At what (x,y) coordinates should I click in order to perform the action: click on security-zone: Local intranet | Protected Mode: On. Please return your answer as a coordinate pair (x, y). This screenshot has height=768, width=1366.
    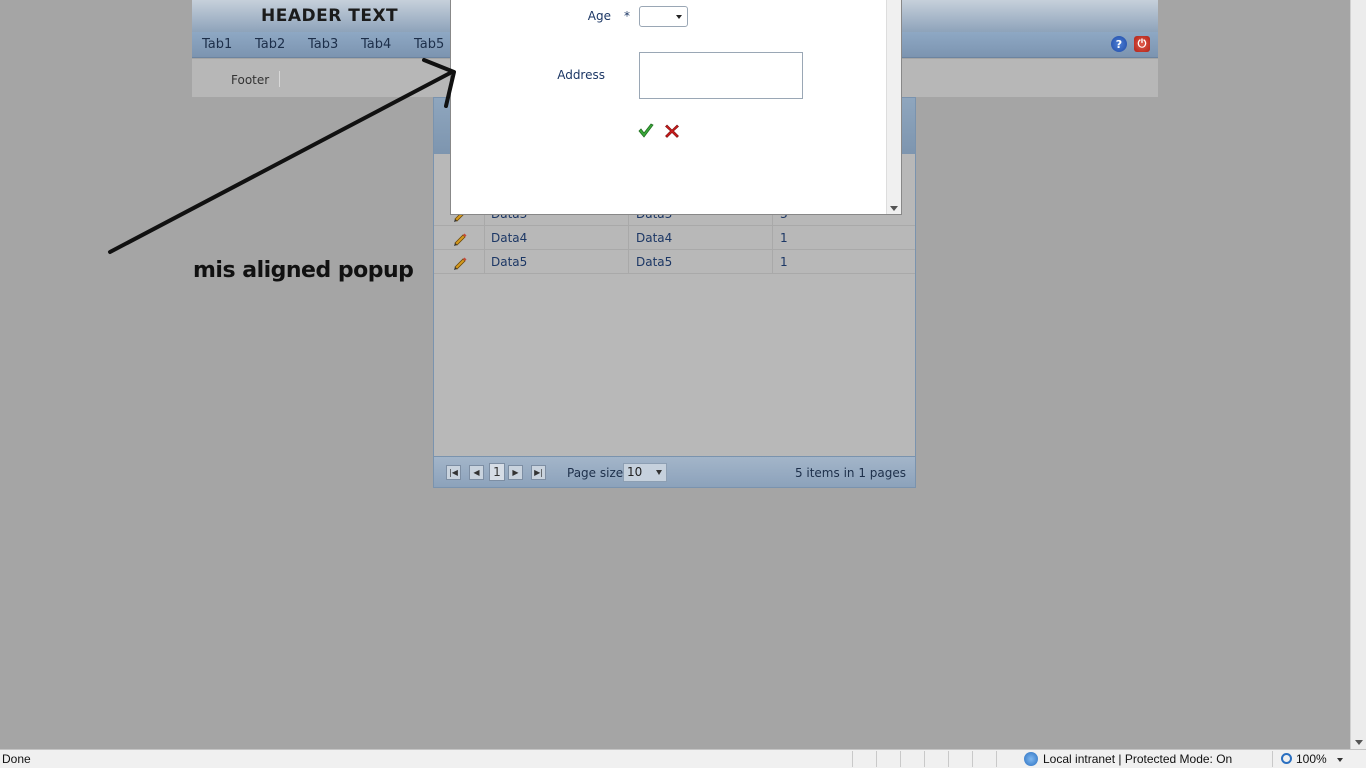
    Looking at the image, I should click on (1137, 759).